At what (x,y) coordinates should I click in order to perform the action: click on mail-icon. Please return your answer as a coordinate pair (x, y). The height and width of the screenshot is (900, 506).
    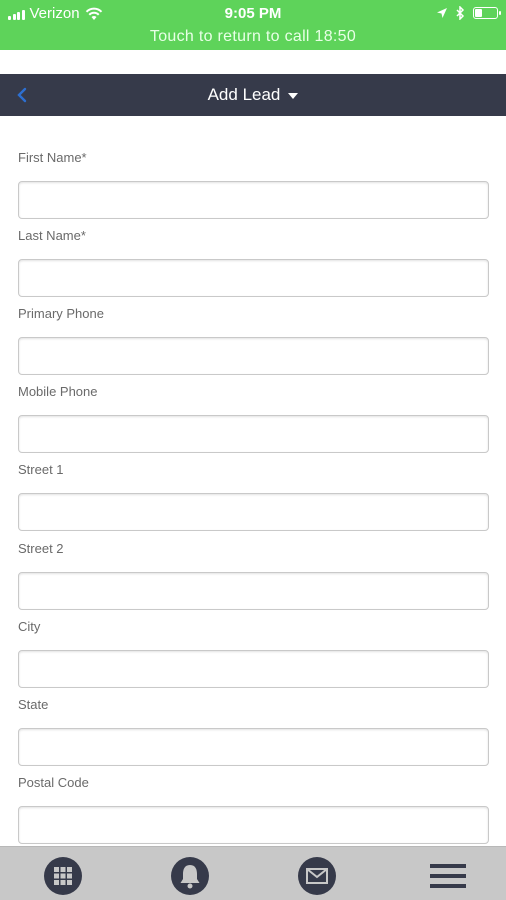
    Looking at the image, I should click on (317, 876).